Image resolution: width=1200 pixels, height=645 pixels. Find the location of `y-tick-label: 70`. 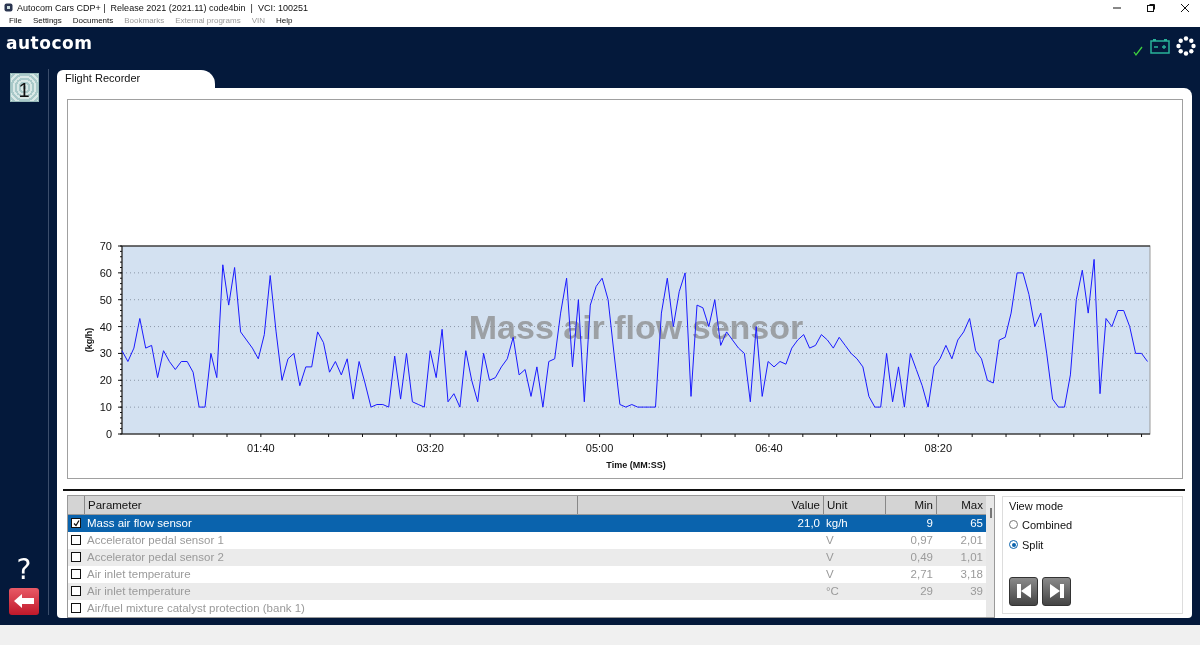

y-tick-label: 70 is located at coordinates (105, 245).